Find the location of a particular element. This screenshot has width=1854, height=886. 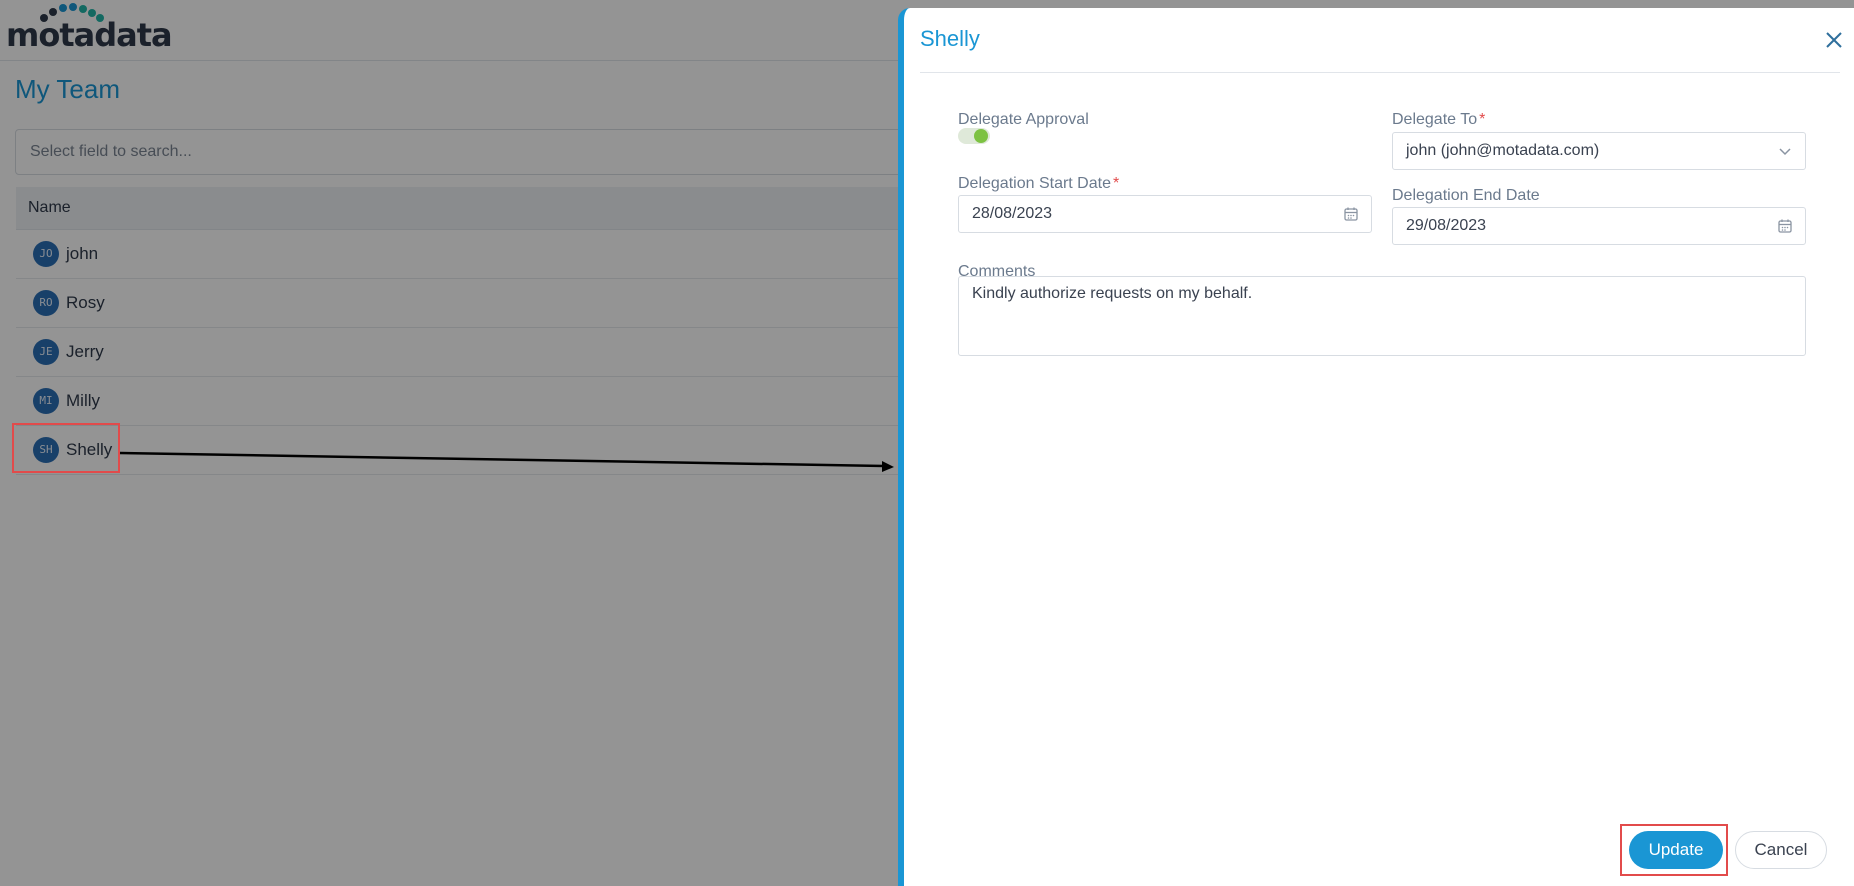

delegate-to-select: john (john@motadata.com) is located at coordinates (1599, 151).